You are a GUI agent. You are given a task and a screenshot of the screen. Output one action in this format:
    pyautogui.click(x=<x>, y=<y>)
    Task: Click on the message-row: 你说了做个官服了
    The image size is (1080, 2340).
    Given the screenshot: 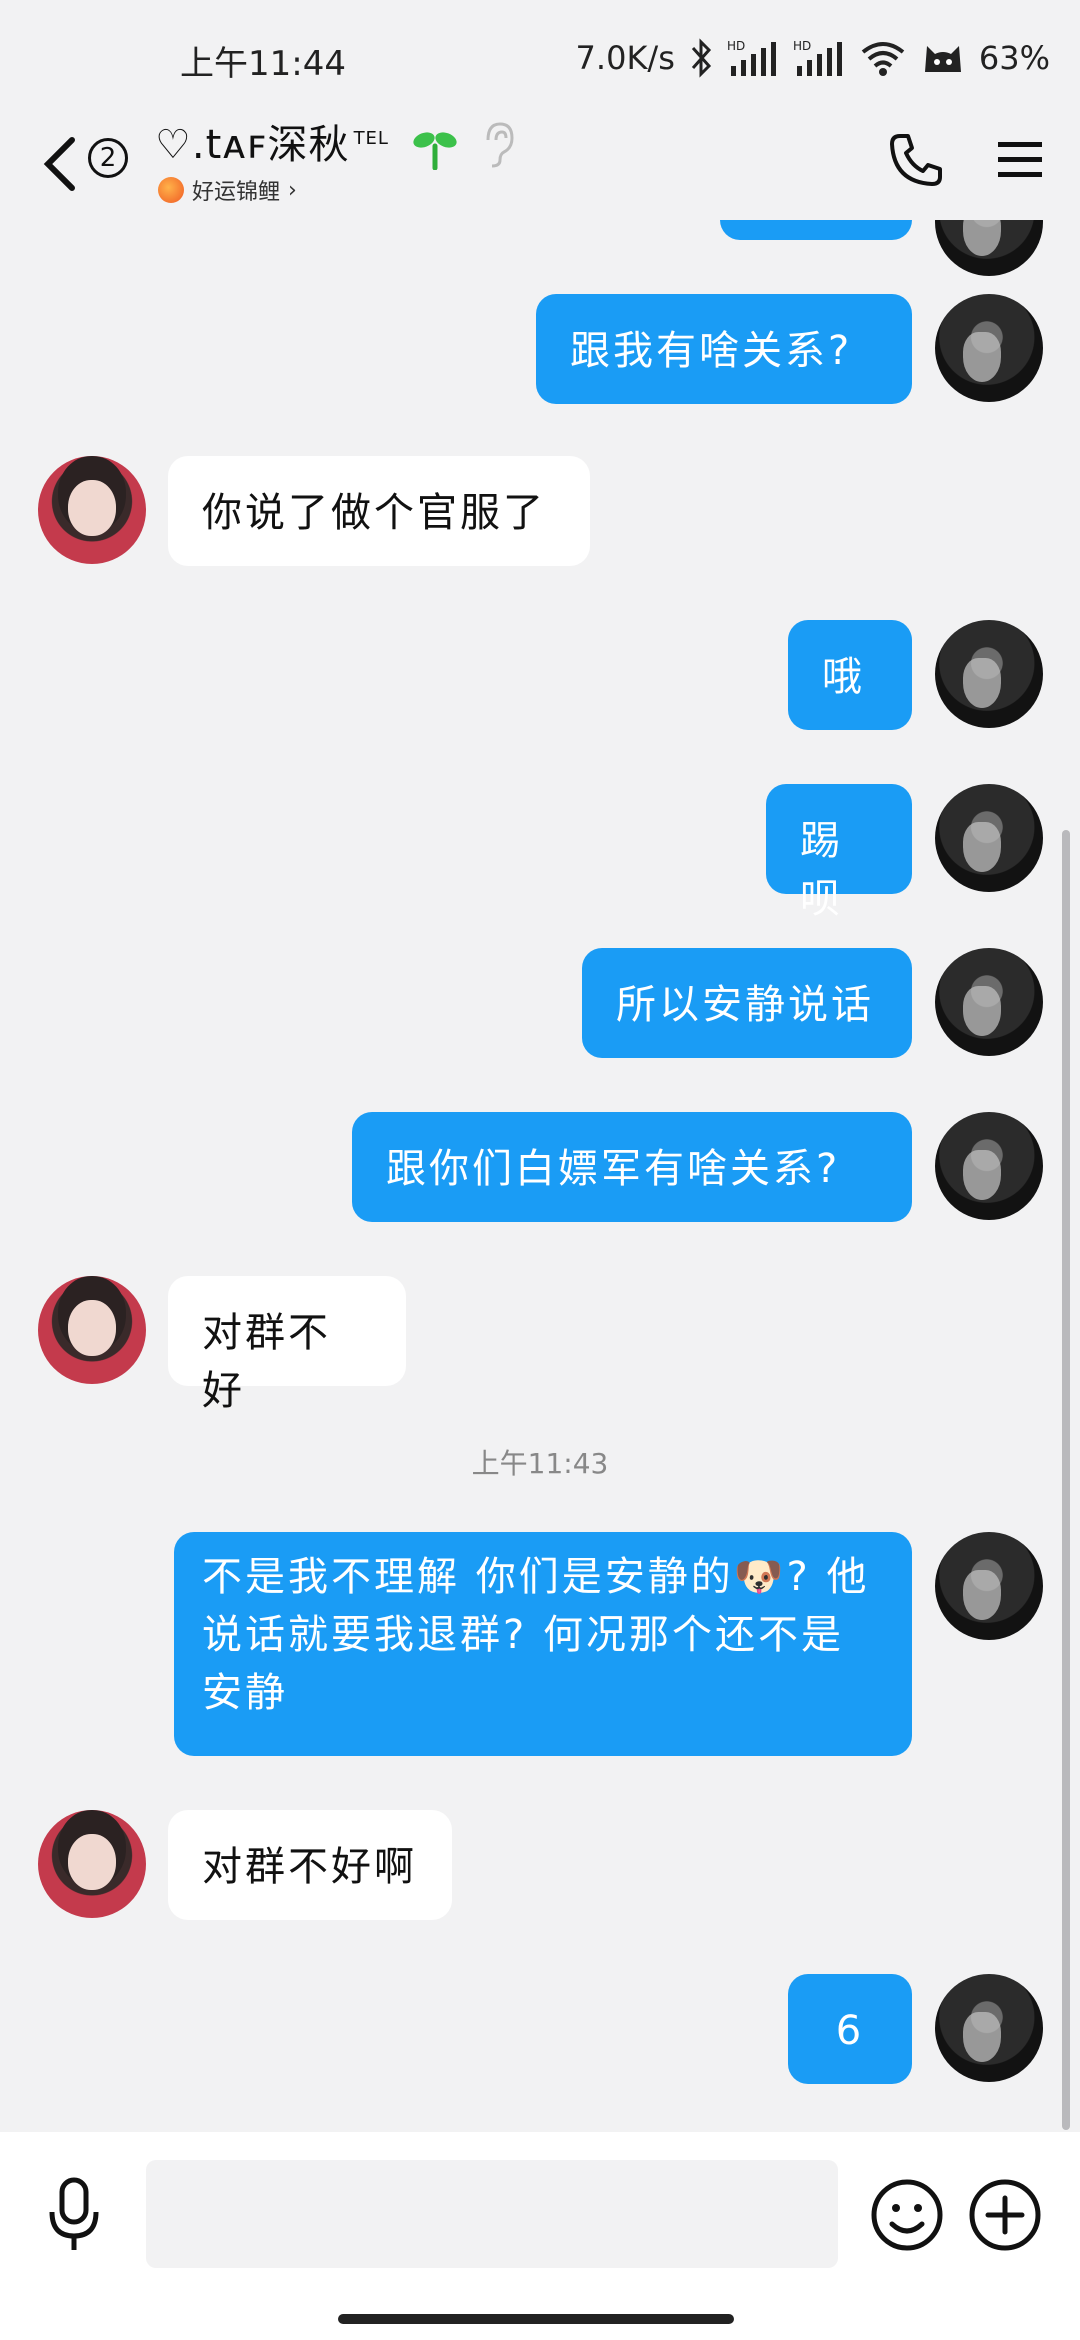 What is the action you would take?
    pyautogui.click(x=530, y=511)
    